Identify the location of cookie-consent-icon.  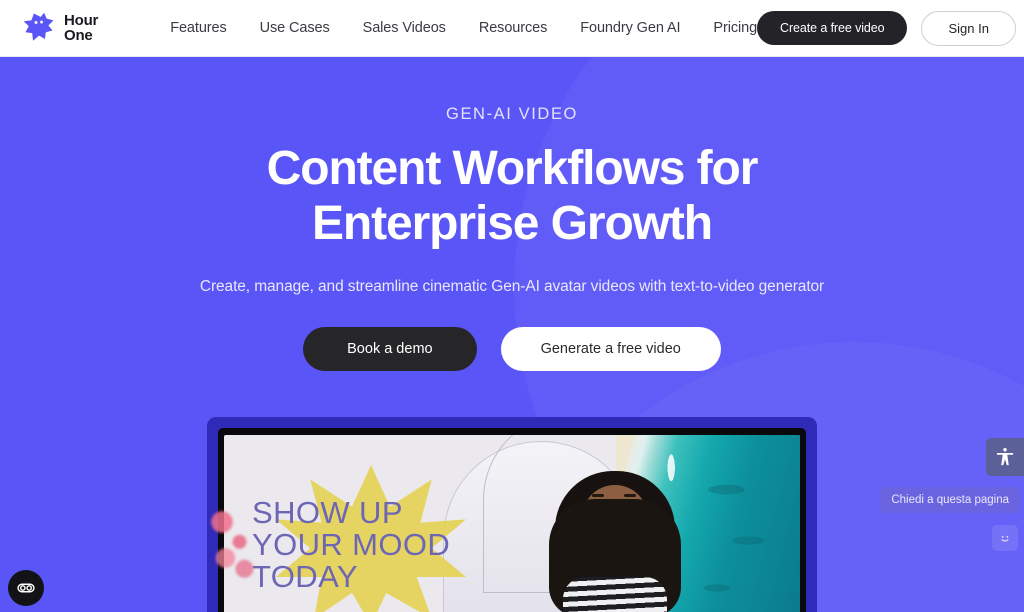
(26, 588).